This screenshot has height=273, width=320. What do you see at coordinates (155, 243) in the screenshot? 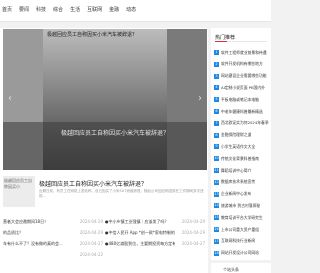
I see `list-item: ●480亿减股到位，主要期投资每方定有哪？2024-04-27` at bounding box center [155, 243].